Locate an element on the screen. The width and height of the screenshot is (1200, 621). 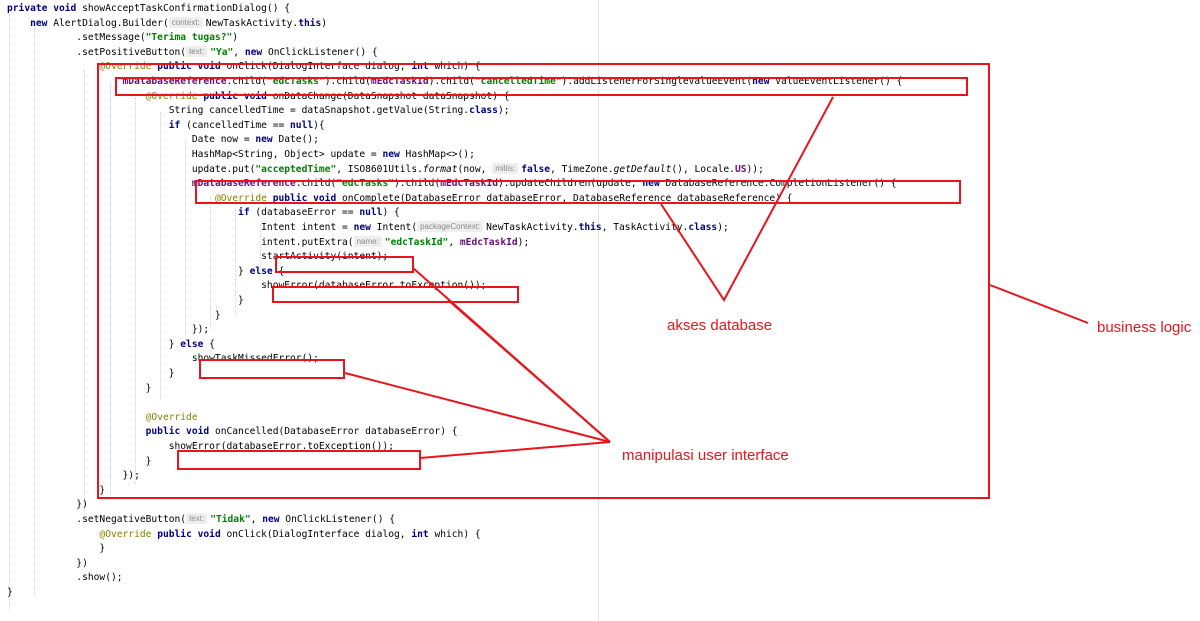
business-pointer-line is located at coordinates (1039, 304).